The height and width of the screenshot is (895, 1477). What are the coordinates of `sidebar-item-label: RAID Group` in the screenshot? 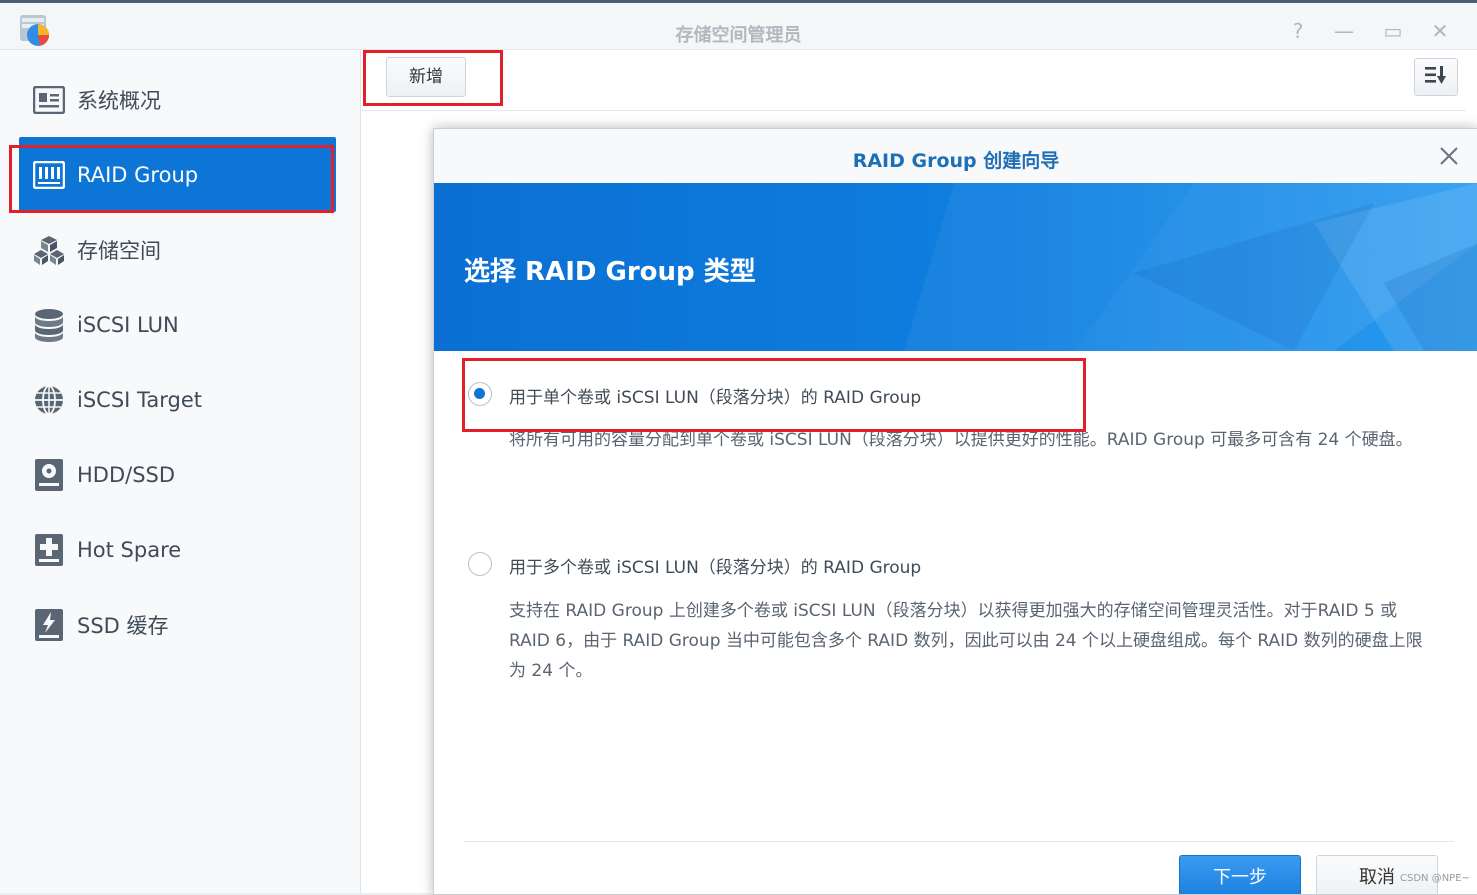 It's located at (138, 174).